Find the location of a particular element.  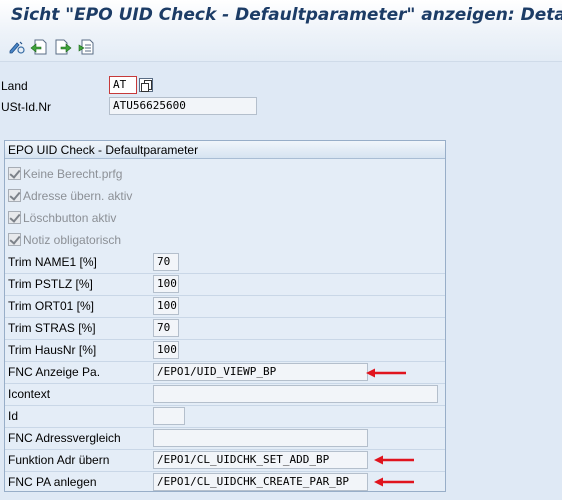

id-field is located at coordinates (169, 416).